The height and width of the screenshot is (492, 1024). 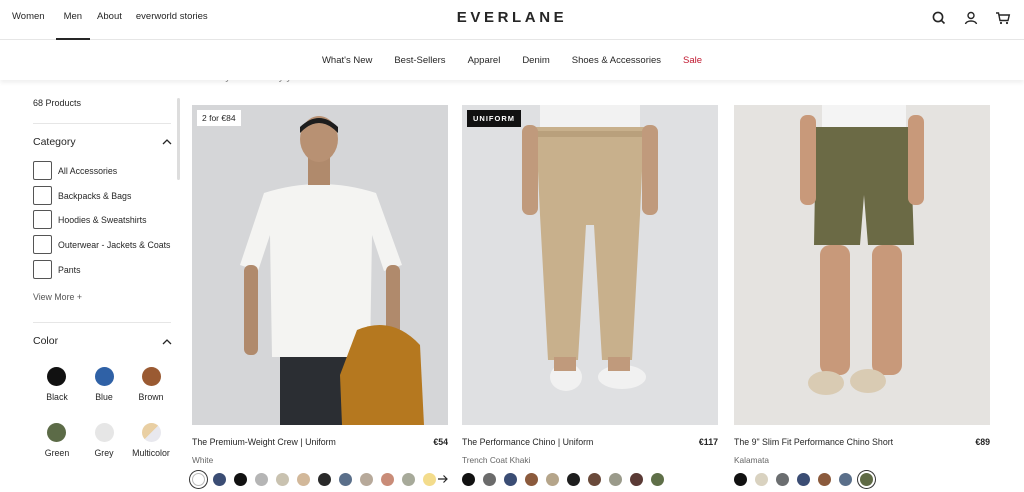 I want to click on filter-option-hoodies-sweatshirts: Hoodies & Sweatshirts, so click(x=90, y=219).